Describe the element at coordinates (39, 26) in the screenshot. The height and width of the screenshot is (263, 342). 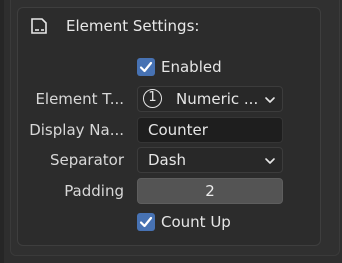
I see `element-settings-icon` at that location.